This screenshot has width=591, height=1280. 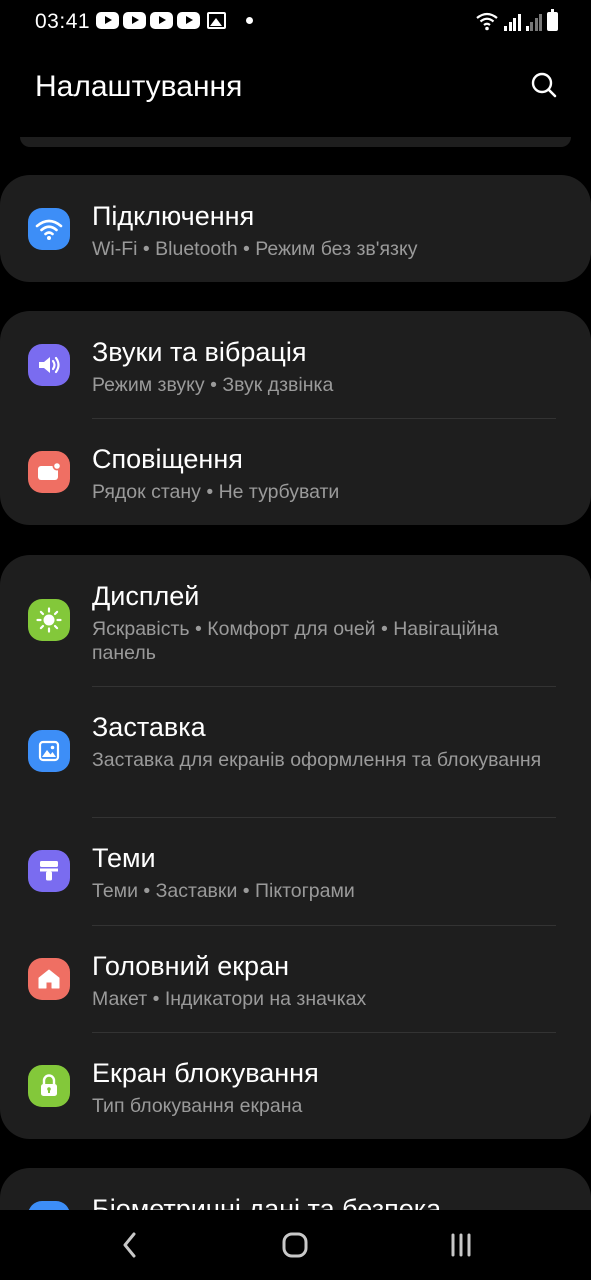 I want to click on battery-icon, so click(x=552, y=20).